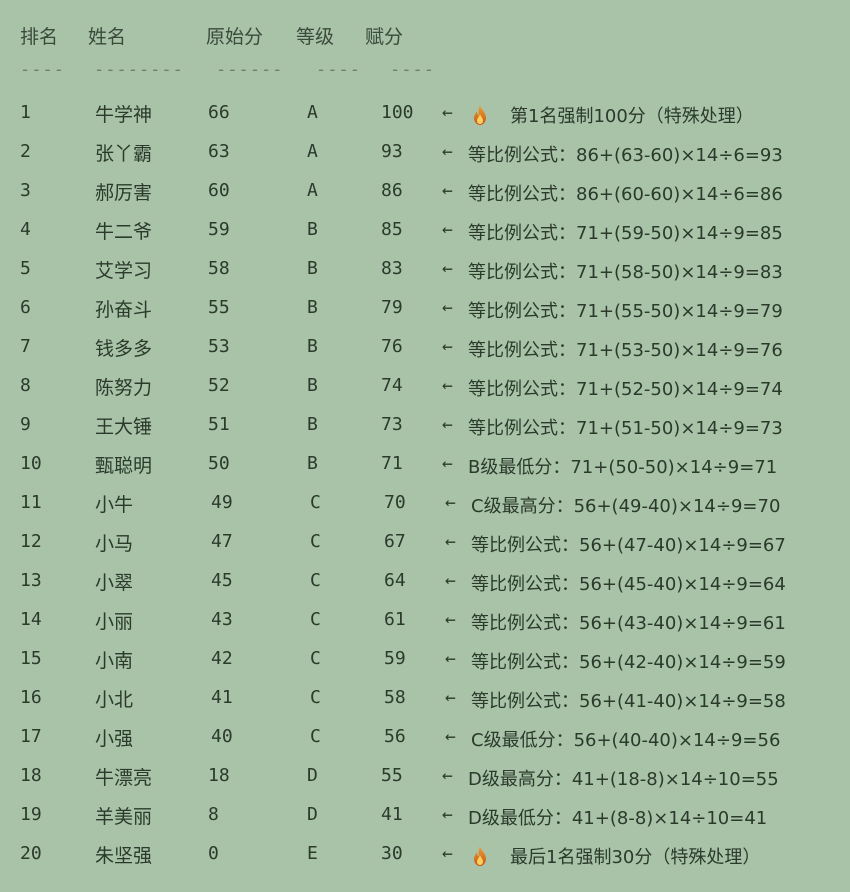 Image resolution: width=850 pixels, height=892 pixels. I want to click on formula-text: 第1名强制100分（特殊处理）, so click(632, 116).